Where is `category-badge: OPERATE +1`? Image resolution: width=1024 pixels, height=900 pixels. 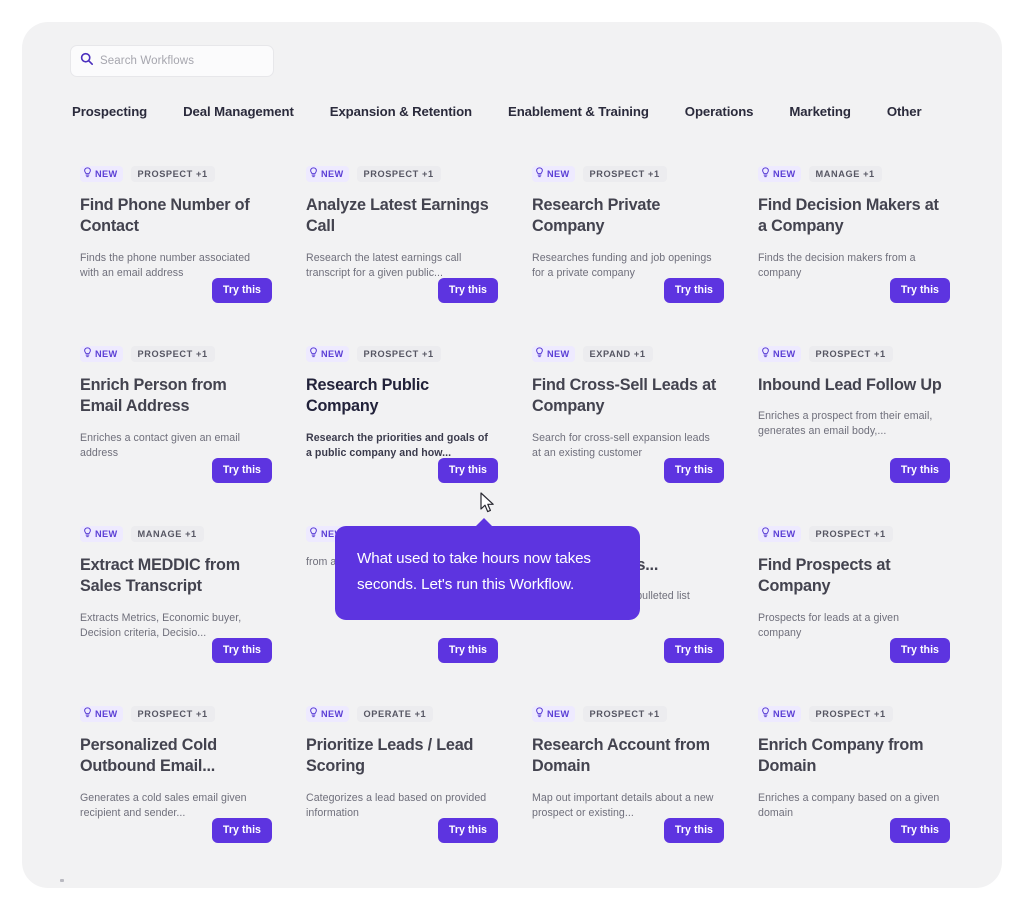
category-badge: OPERATE +1 is located at coordinates (395, 714).